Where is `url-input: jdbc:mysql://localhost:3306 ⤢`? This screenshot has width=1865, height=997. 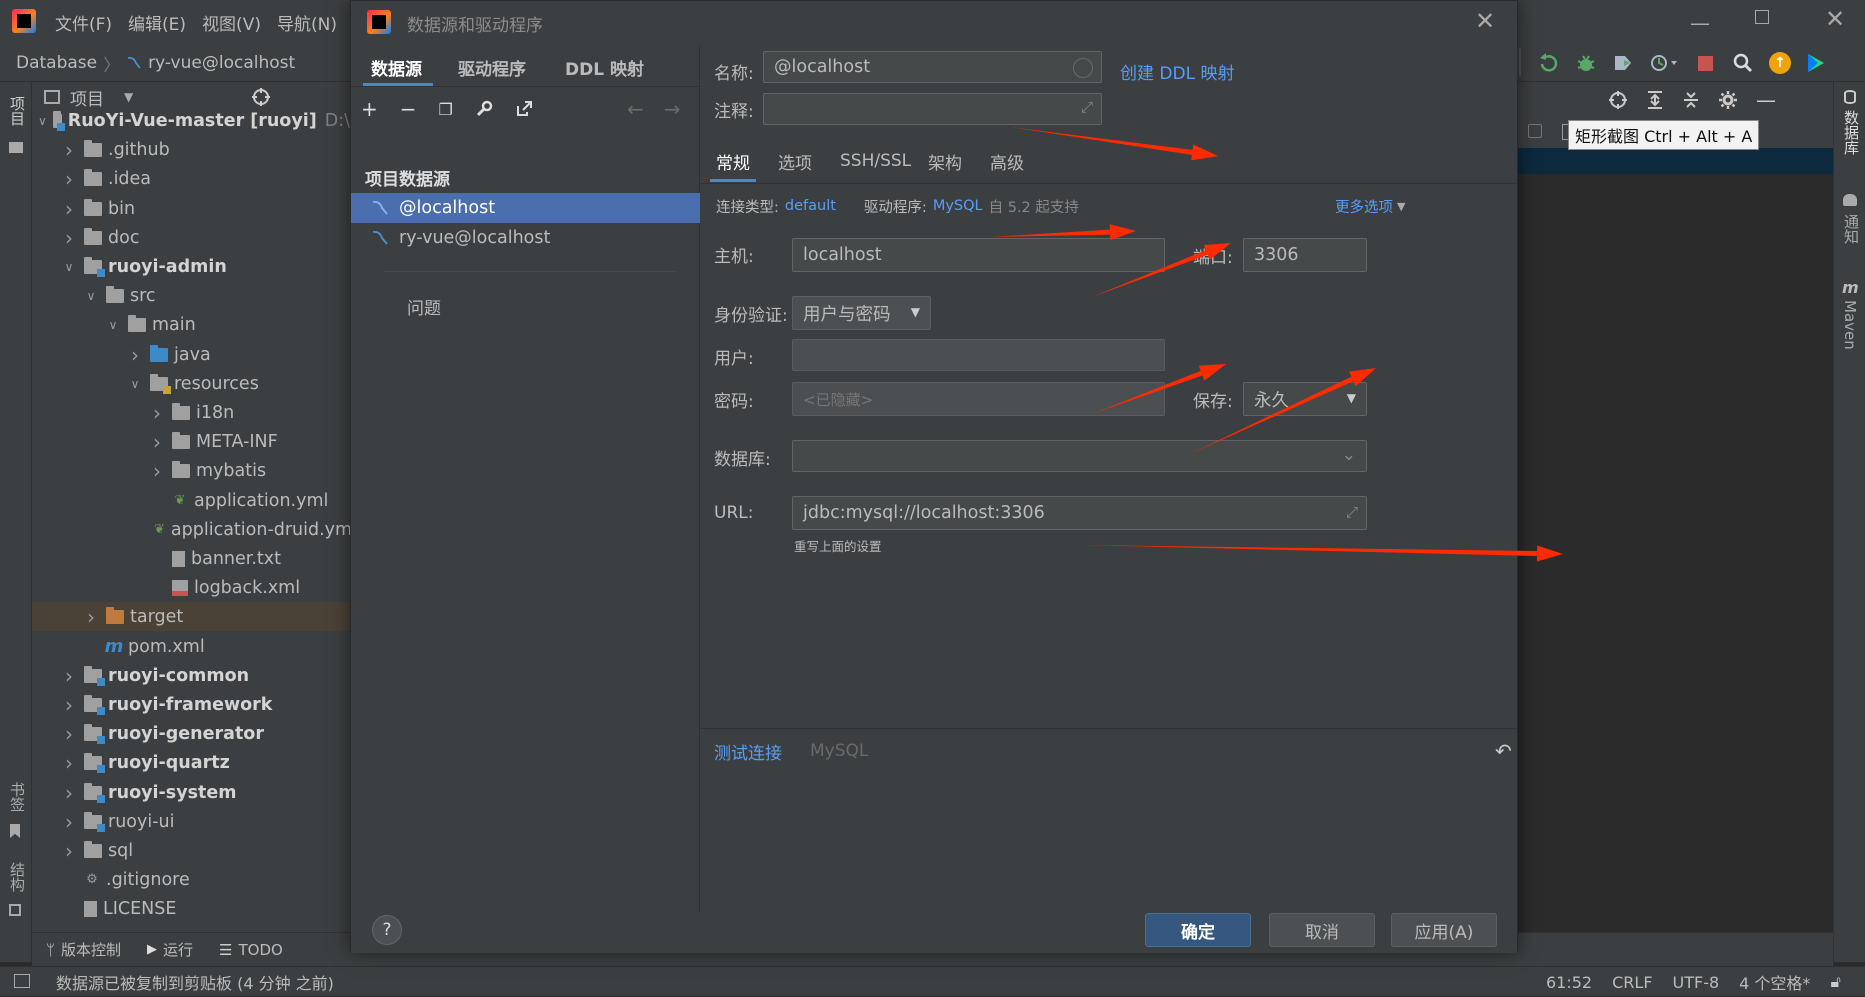 url-input: jdbc:mysql://localhost:3306 ⤢ is located at coordinates (1079, 513).